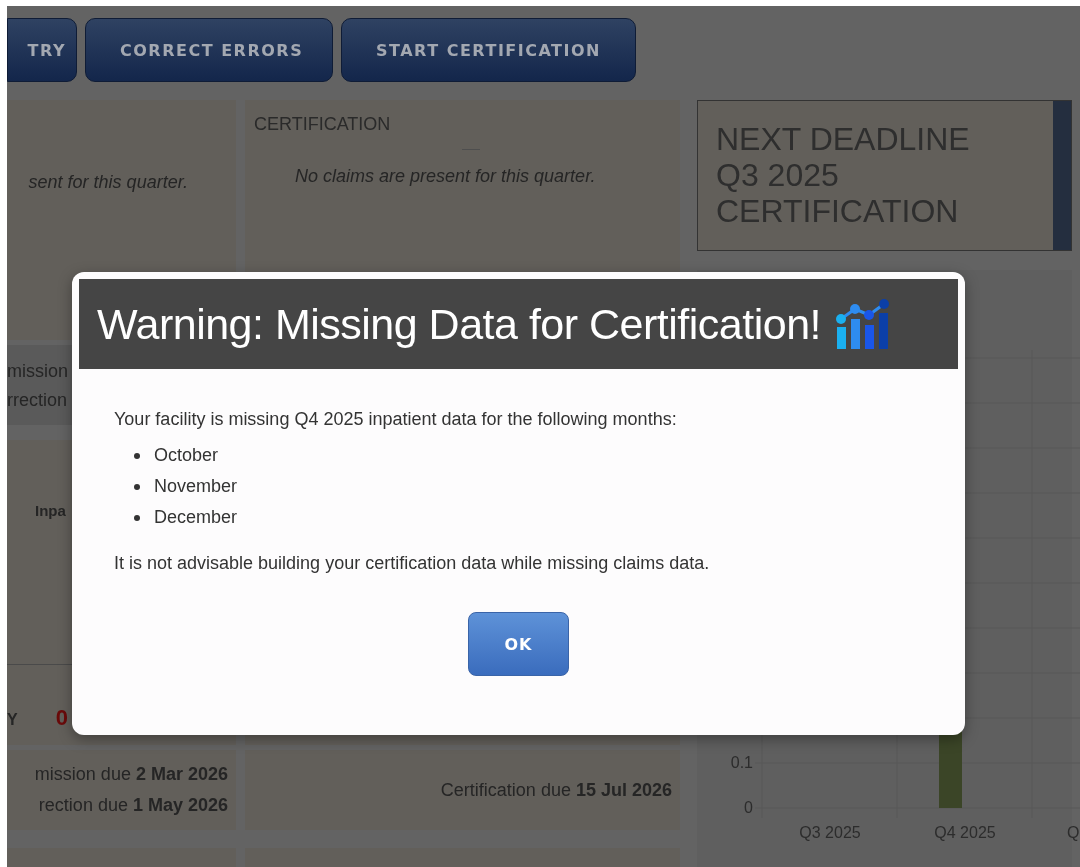 This screenshot has width=1080, height=867. Describe the element at coordinates (396, 419) in the screenshot. I see `dialog-message: Your facility is missing Q4 2025 inpatient data for the following months:` at that location.